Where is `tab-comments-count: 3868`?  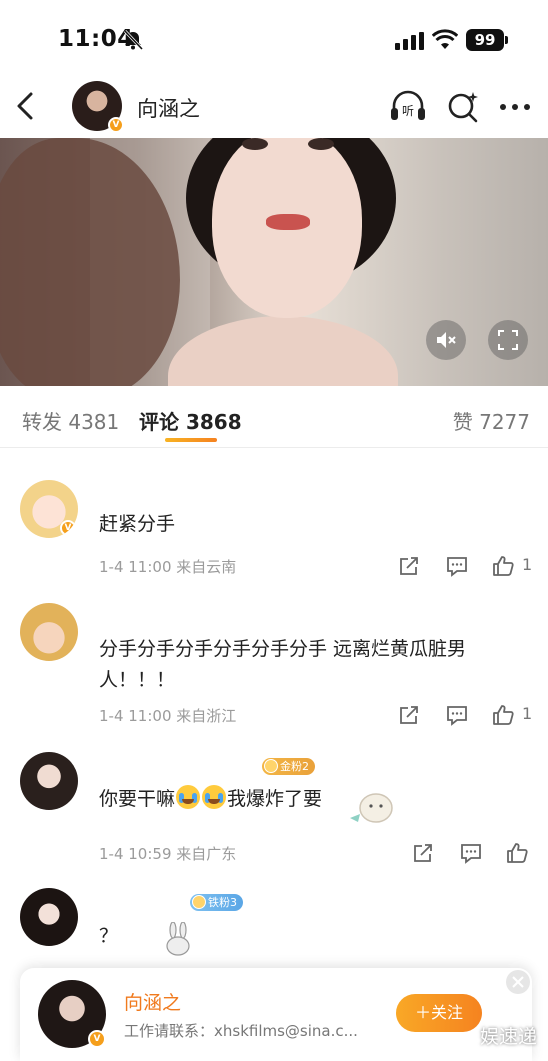
tab-comments-count: 3868 is located at coordinates (213, 422).